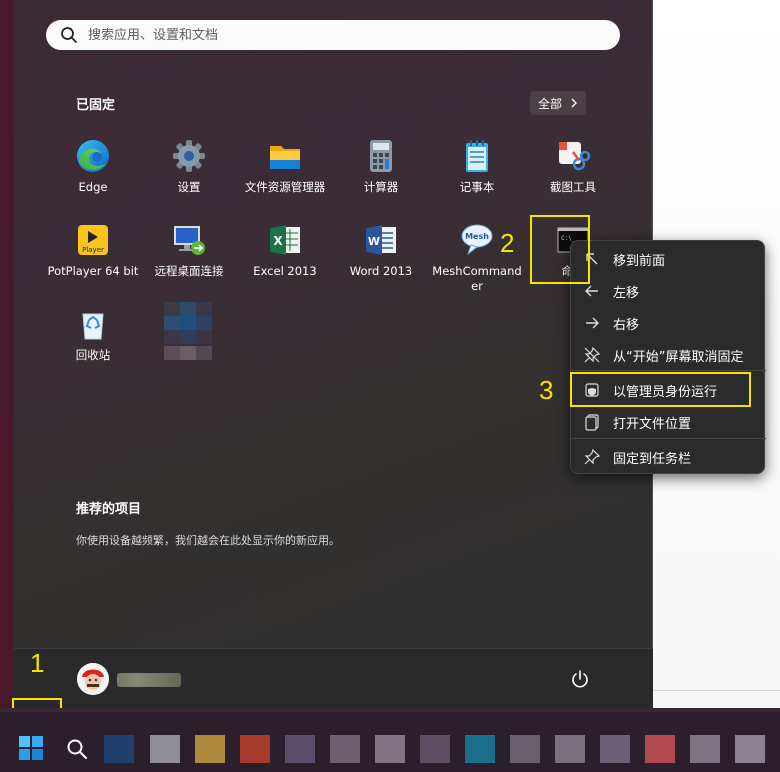  I want to click on potplayer-icon: Player, so click(93, 240).